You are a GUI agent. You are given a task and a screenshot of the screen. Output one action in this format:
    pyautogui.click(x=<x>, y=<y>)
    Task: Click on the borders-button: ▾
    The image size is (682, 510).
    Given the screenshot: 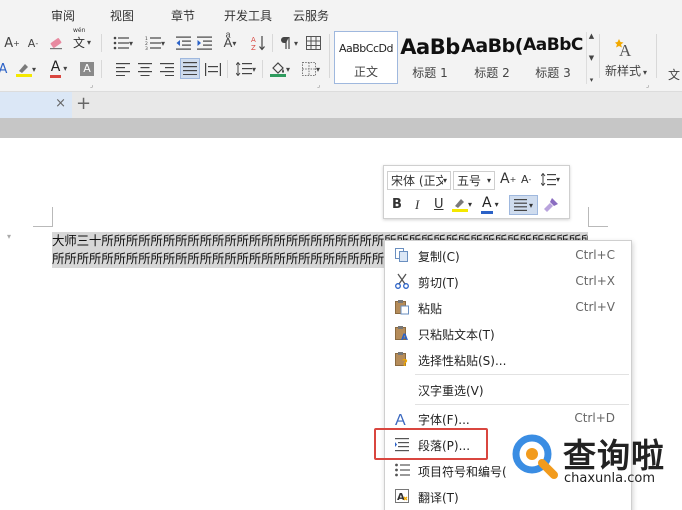 What is the action you would take?
    pyautogui.click(x=311, y=69)
    